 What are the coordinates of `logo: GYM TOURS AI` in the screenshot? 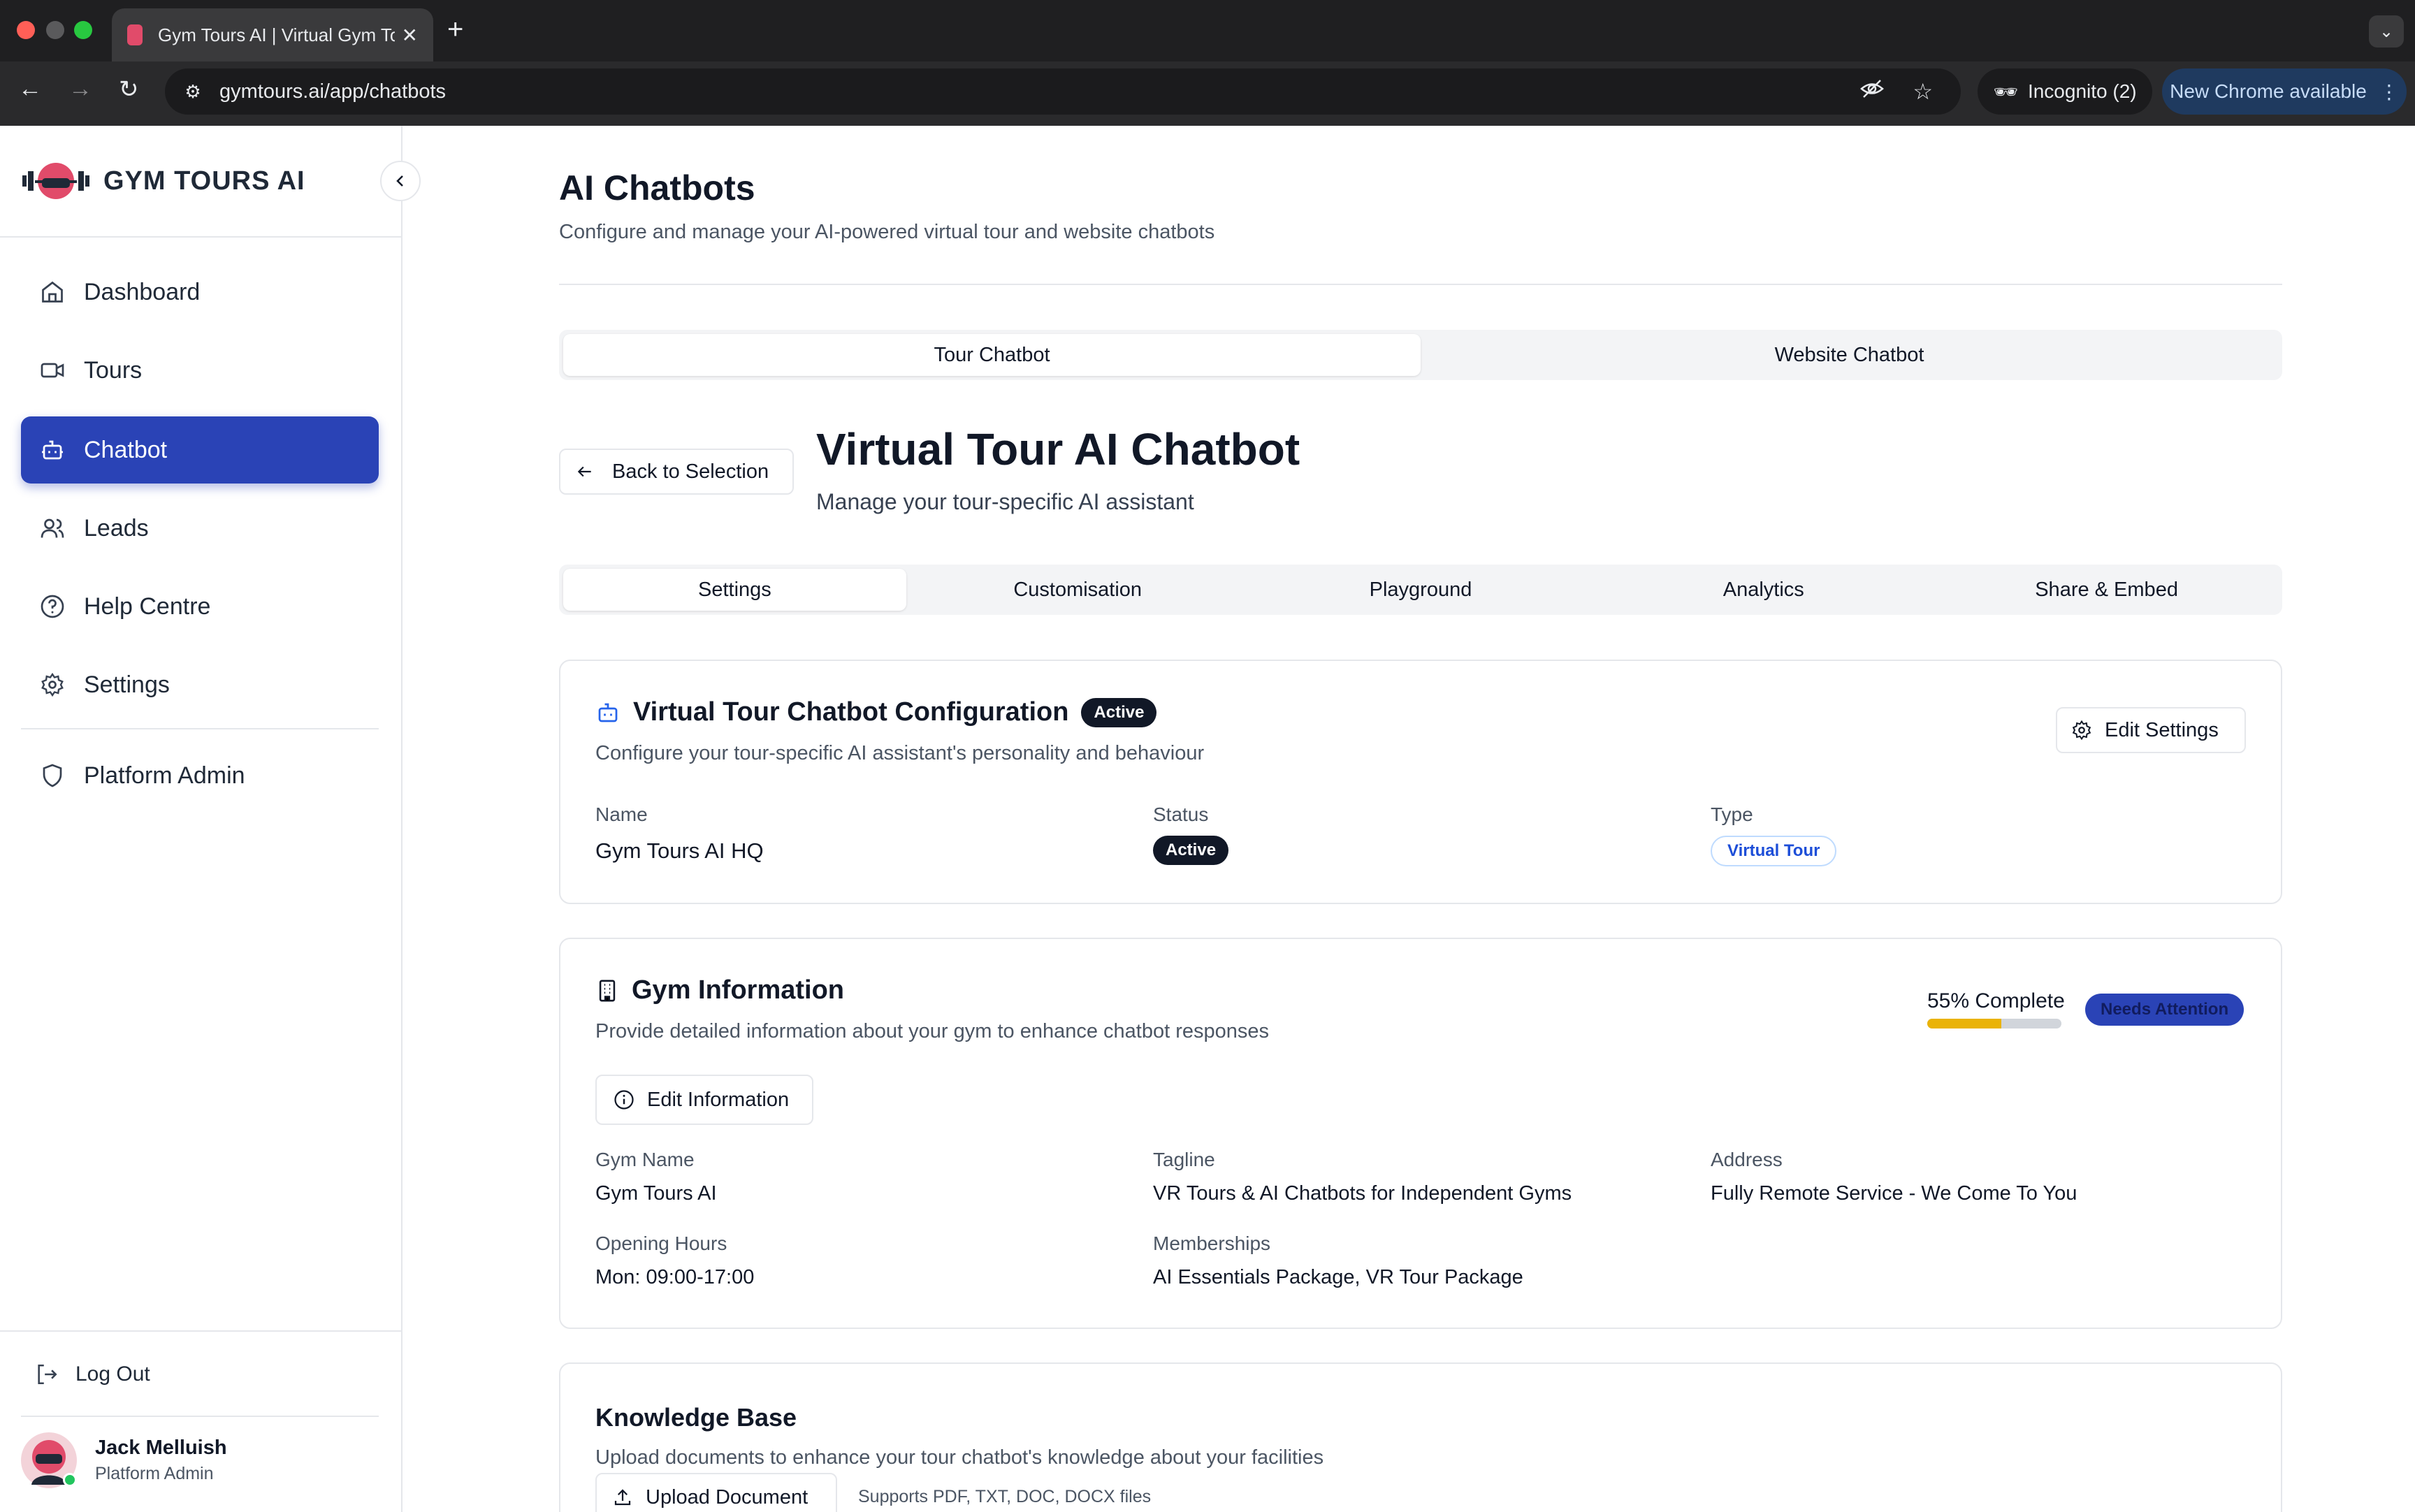 It's located at (163, 181).